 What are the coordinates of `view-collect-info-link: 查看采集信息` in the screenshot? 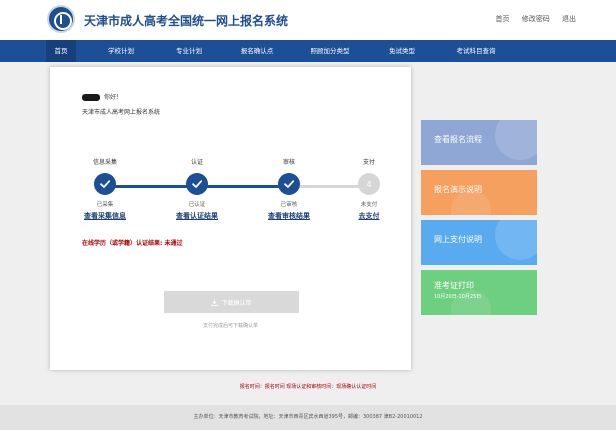 It's located at (105, 216).